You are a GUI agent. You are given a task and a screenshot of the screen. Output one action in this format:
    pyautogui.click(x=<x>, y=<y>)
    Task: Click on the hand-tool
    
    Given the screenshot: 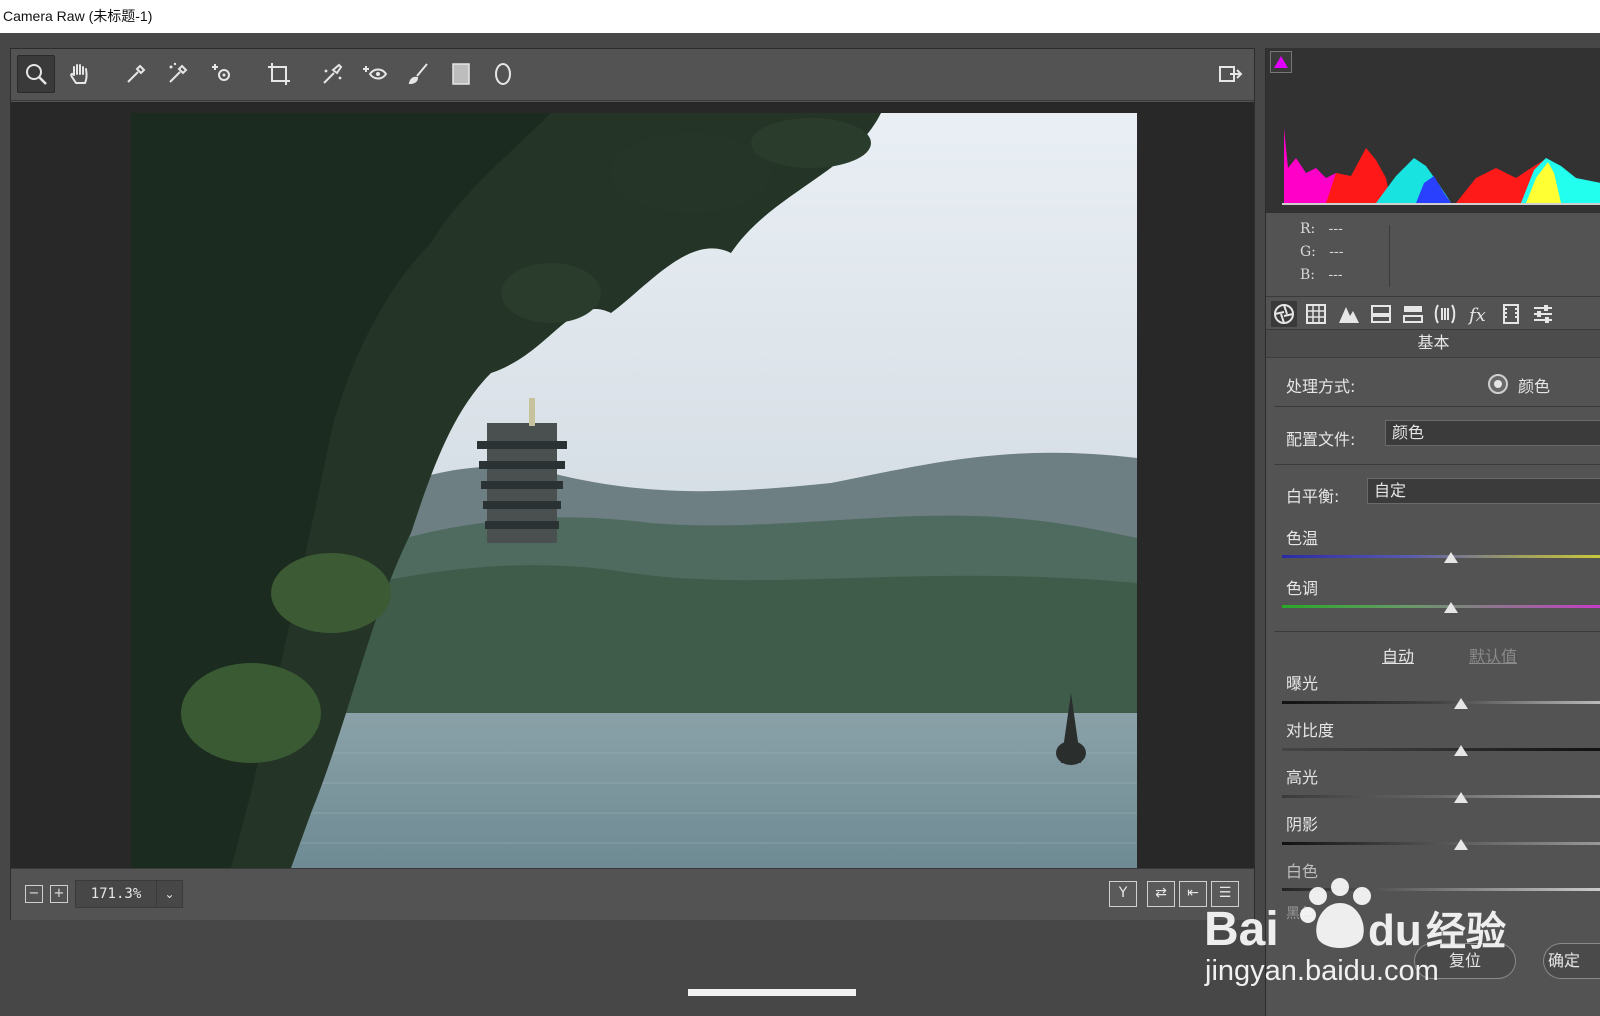 What is the action you would take?
    pyautogui.click(x=80, y=74)
    